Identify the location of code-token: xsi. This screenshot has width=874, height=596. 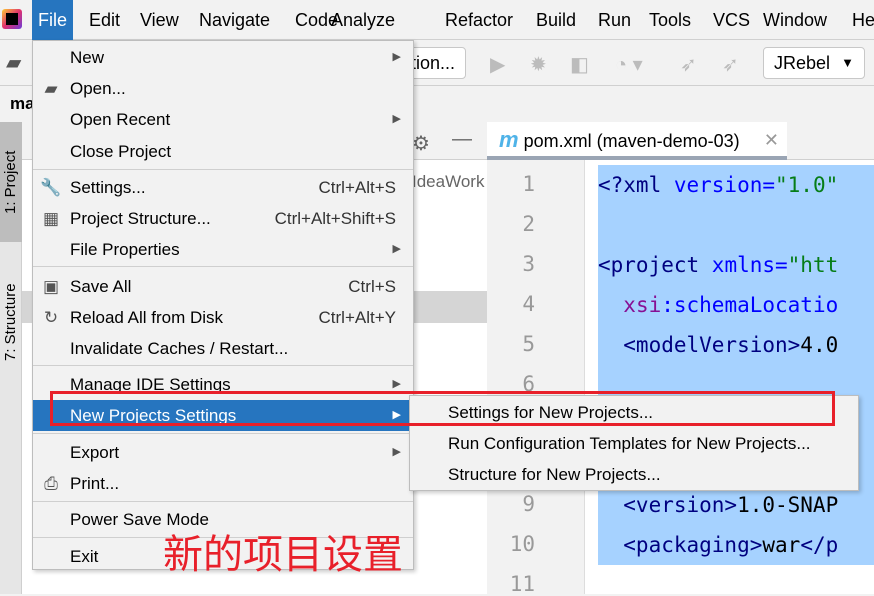
(642, 305).